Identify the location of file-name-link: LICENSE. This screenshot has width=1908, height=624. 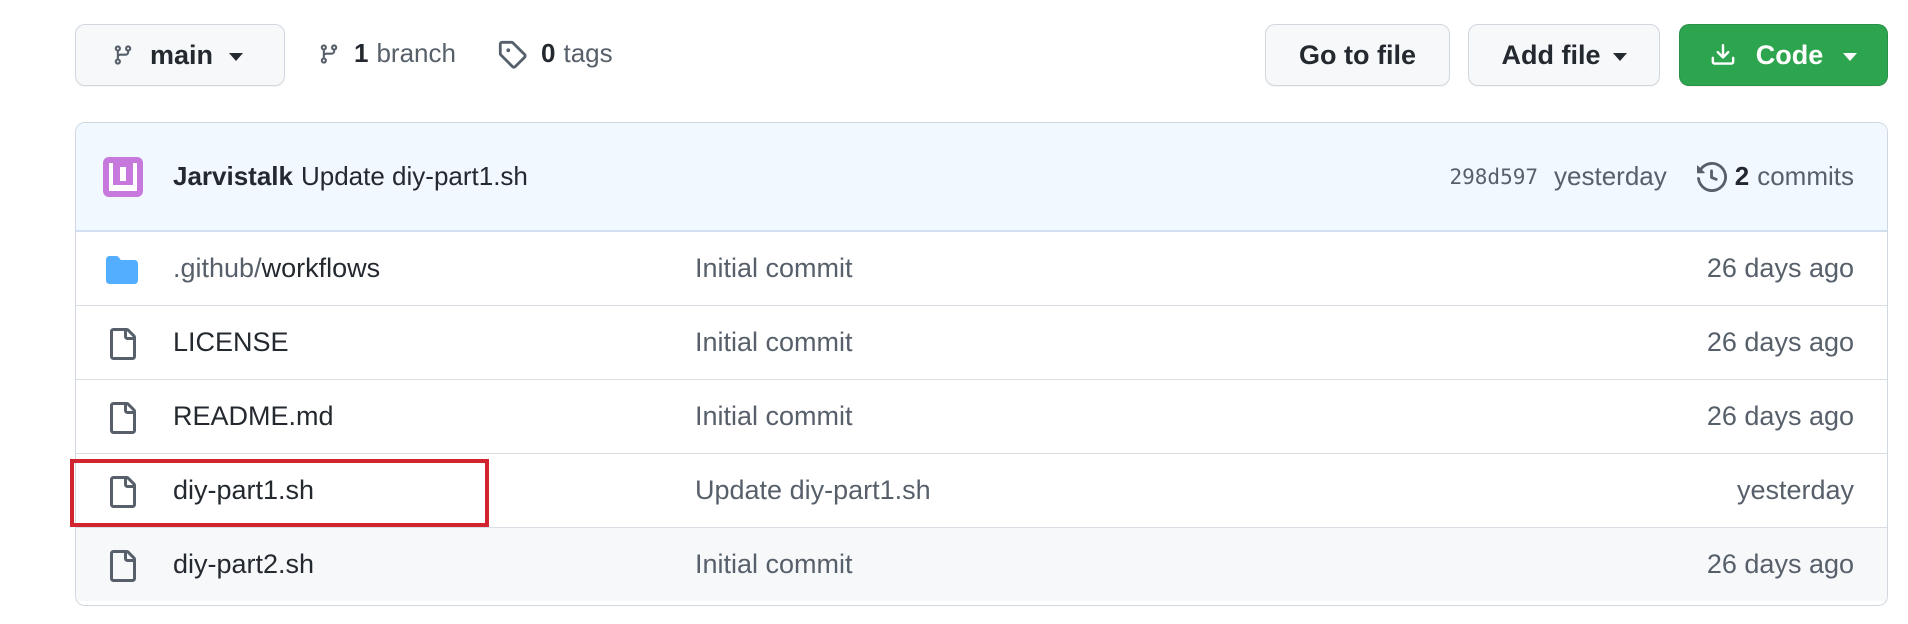
(231, 342).